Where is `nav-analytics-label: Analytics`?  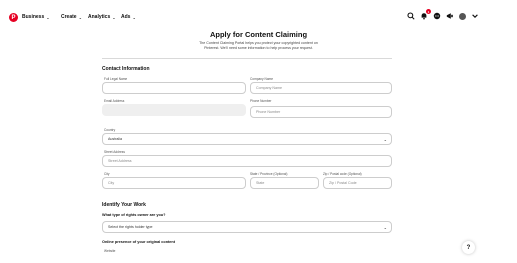
nav-analytics-label: Analytics is located at coordinates (99, 17).